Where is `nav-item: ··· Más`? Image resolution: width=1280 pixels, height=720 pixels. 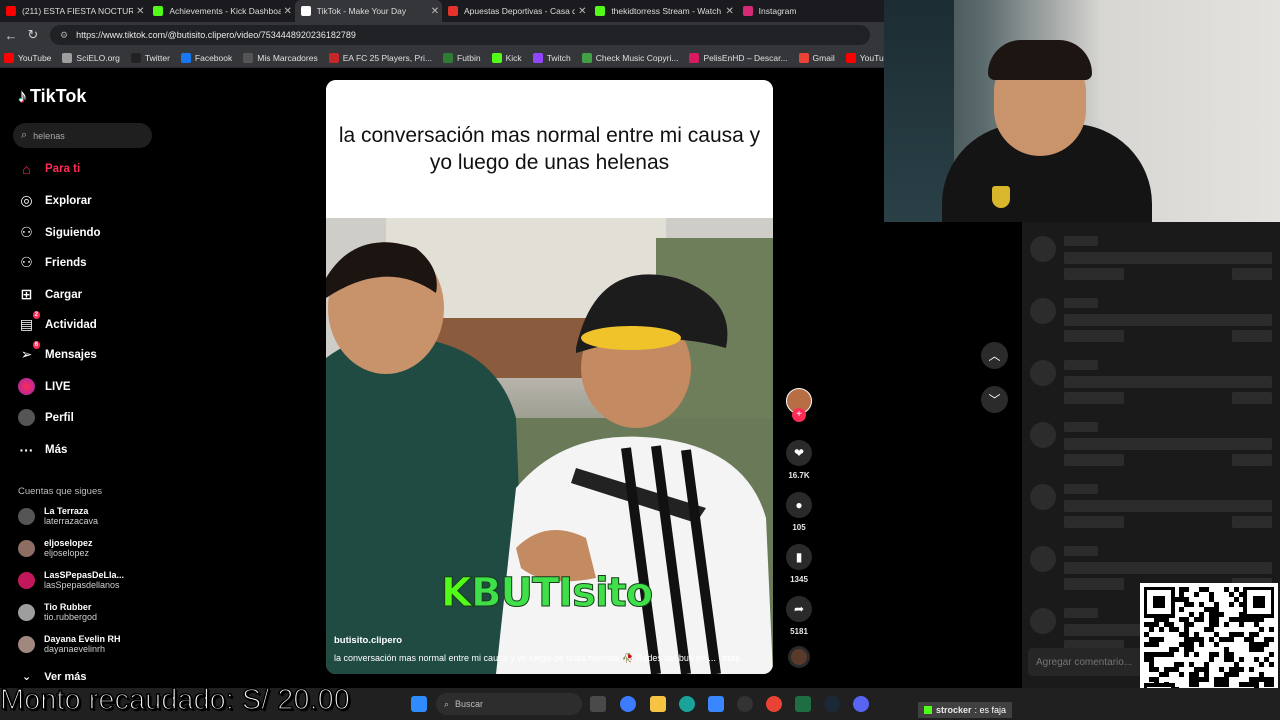 nav-item: ··· Más is located at coordinates (43, 449).